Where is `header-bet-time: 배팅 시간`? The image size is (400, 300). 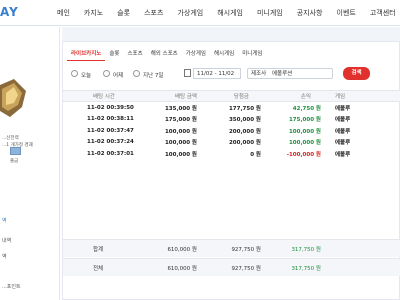
header-bet-time: 배팅 시간 is located at coordinates (104, 97).